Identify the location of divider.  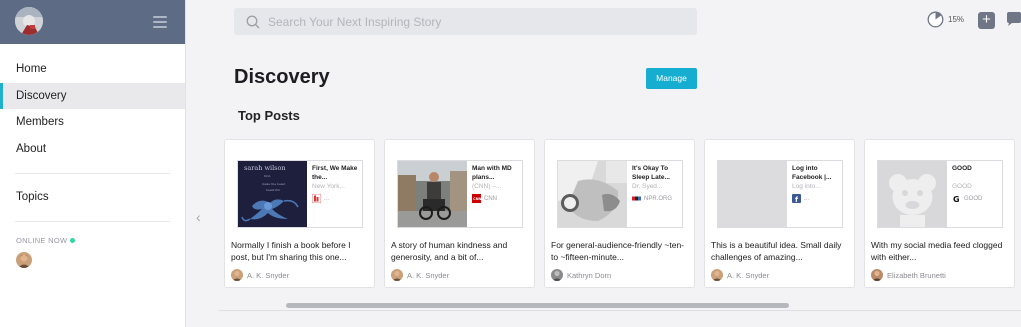
(619, 310).